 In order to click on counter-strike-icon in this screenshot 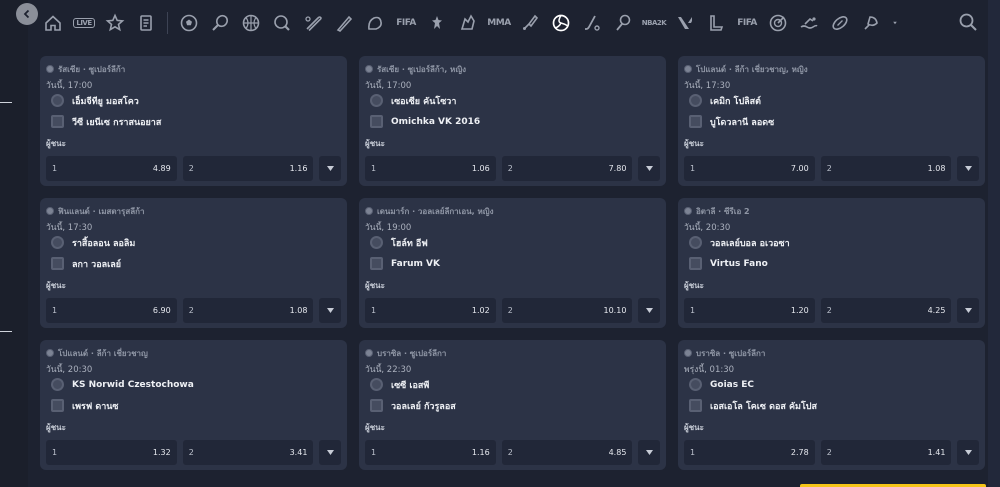, I will do `click(437, 23)`.